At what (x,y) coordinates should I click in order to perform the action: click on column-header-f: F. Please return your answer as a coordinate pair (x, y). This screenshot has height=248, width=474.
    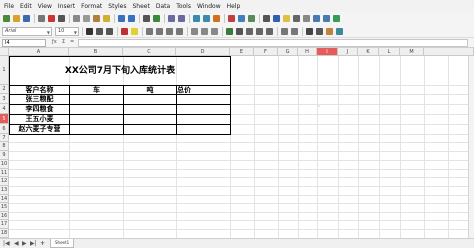
    Looking at the image, I should click on (266, 52).